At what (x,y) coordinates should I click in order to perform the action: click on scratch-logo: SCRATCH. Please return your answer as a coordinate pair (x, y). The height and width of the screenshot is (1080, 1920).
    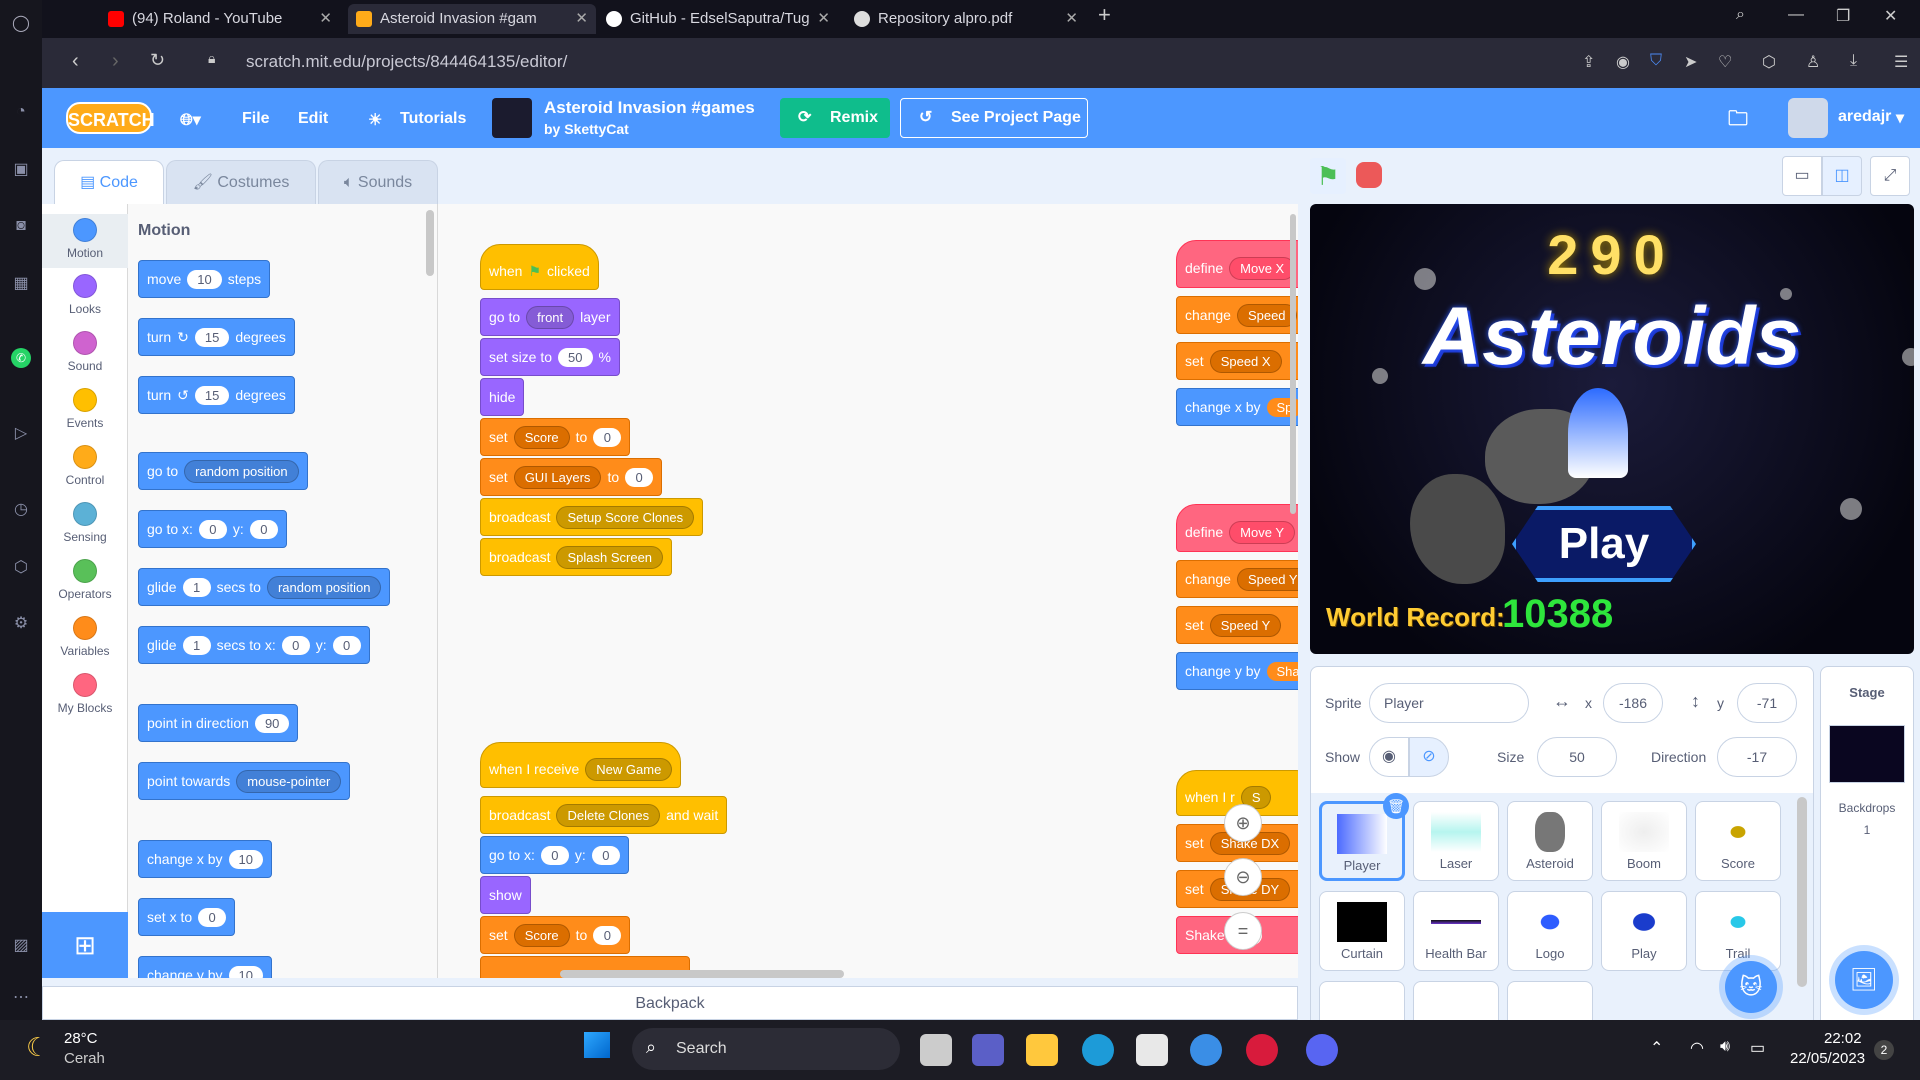
    Looking at the image, I should click on (110, 118).